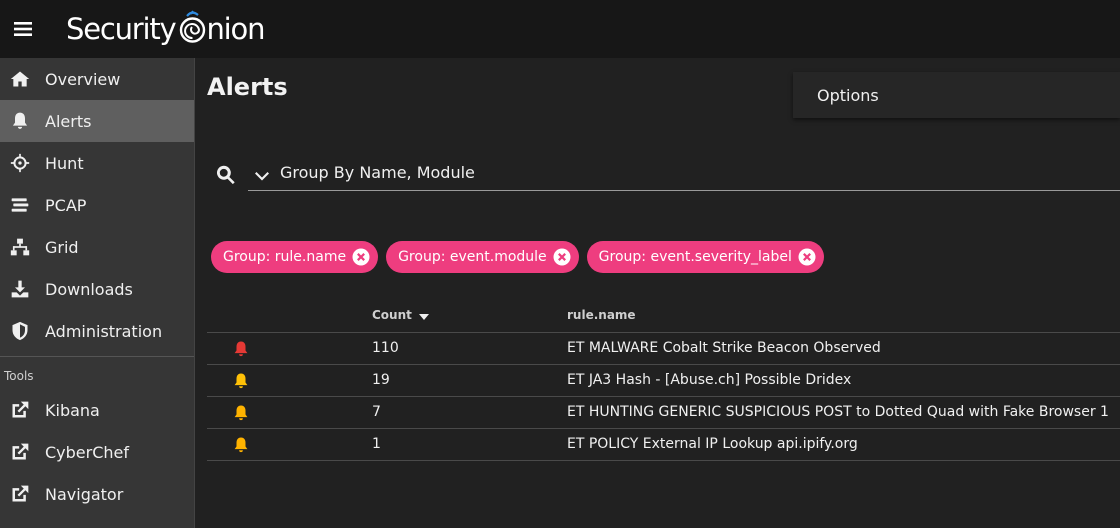  I want to click on home-icon, so click(20, 79).